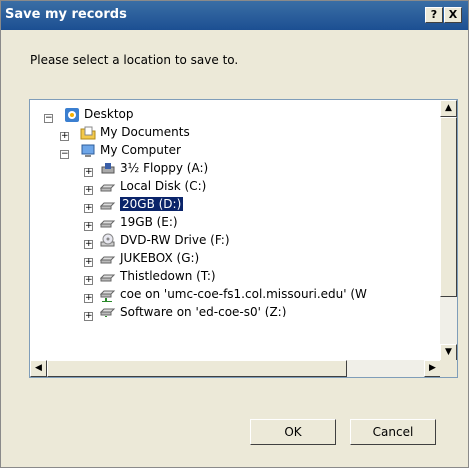 Image resolution: width=469 pixels, height=468 pixels. Describe the element at coordinates (149, 222) in the screenshot. I see `tree-label: 19GB (E:)` at that location.